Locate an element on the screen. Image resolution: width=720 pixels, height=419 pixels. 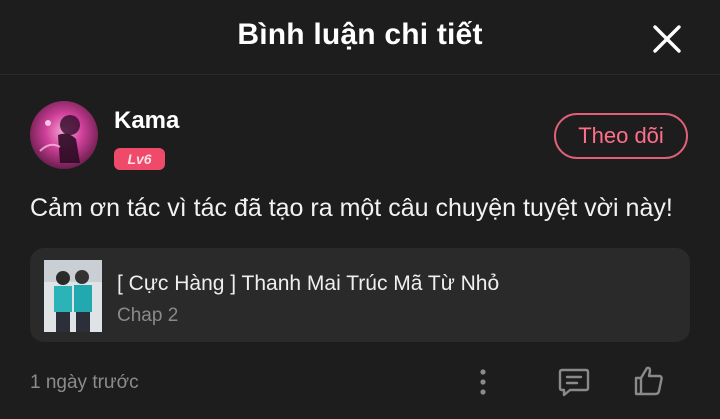
more-options-button is located at coordinates (483, 382).